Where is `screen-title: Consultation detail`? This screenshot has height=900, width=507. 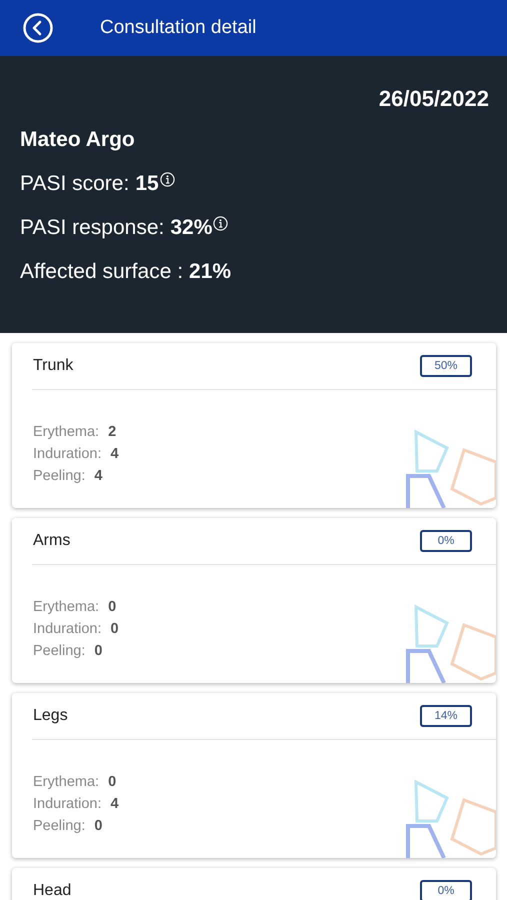 screen-title: Consultation detail is located at coordinates (178, 28).